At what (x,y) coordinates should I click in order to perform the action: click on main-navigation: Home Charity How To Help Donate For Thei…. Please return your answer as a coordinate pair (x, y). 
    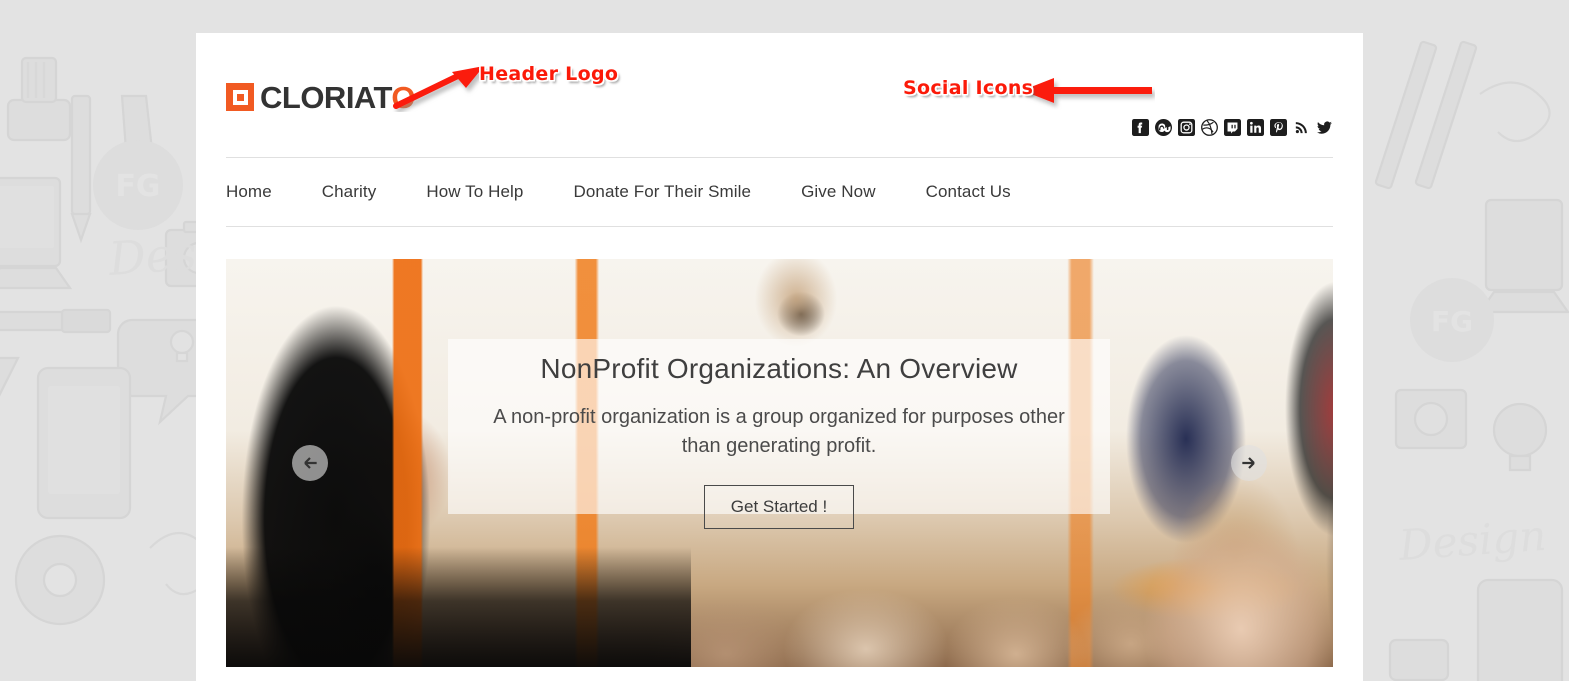
    Looking at the image, I should click on (779, 192).